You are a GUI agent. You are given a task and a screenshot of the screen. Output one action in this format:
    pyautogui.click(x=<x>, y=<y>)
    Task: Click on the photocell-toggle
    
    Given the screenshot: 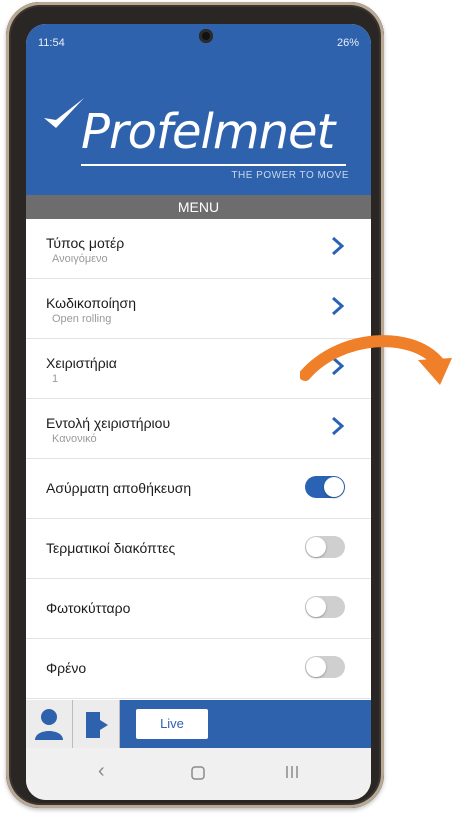 What is the action you would take?
    pyautogui.click(x=325, y=607)
    